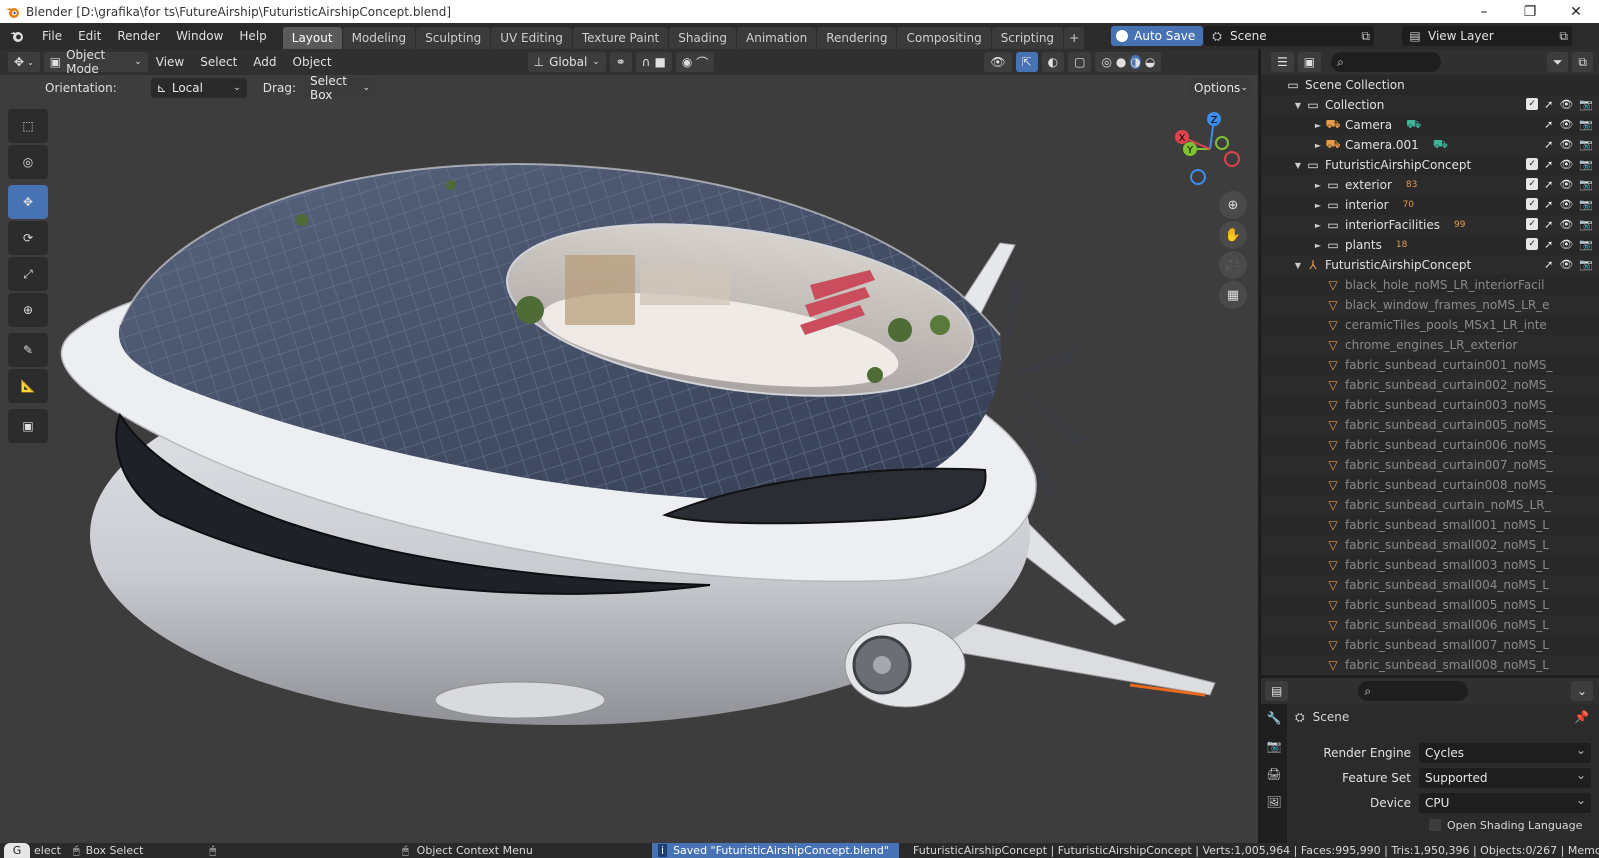  I want to click on visibility-button: 👁, so click(998, 62).